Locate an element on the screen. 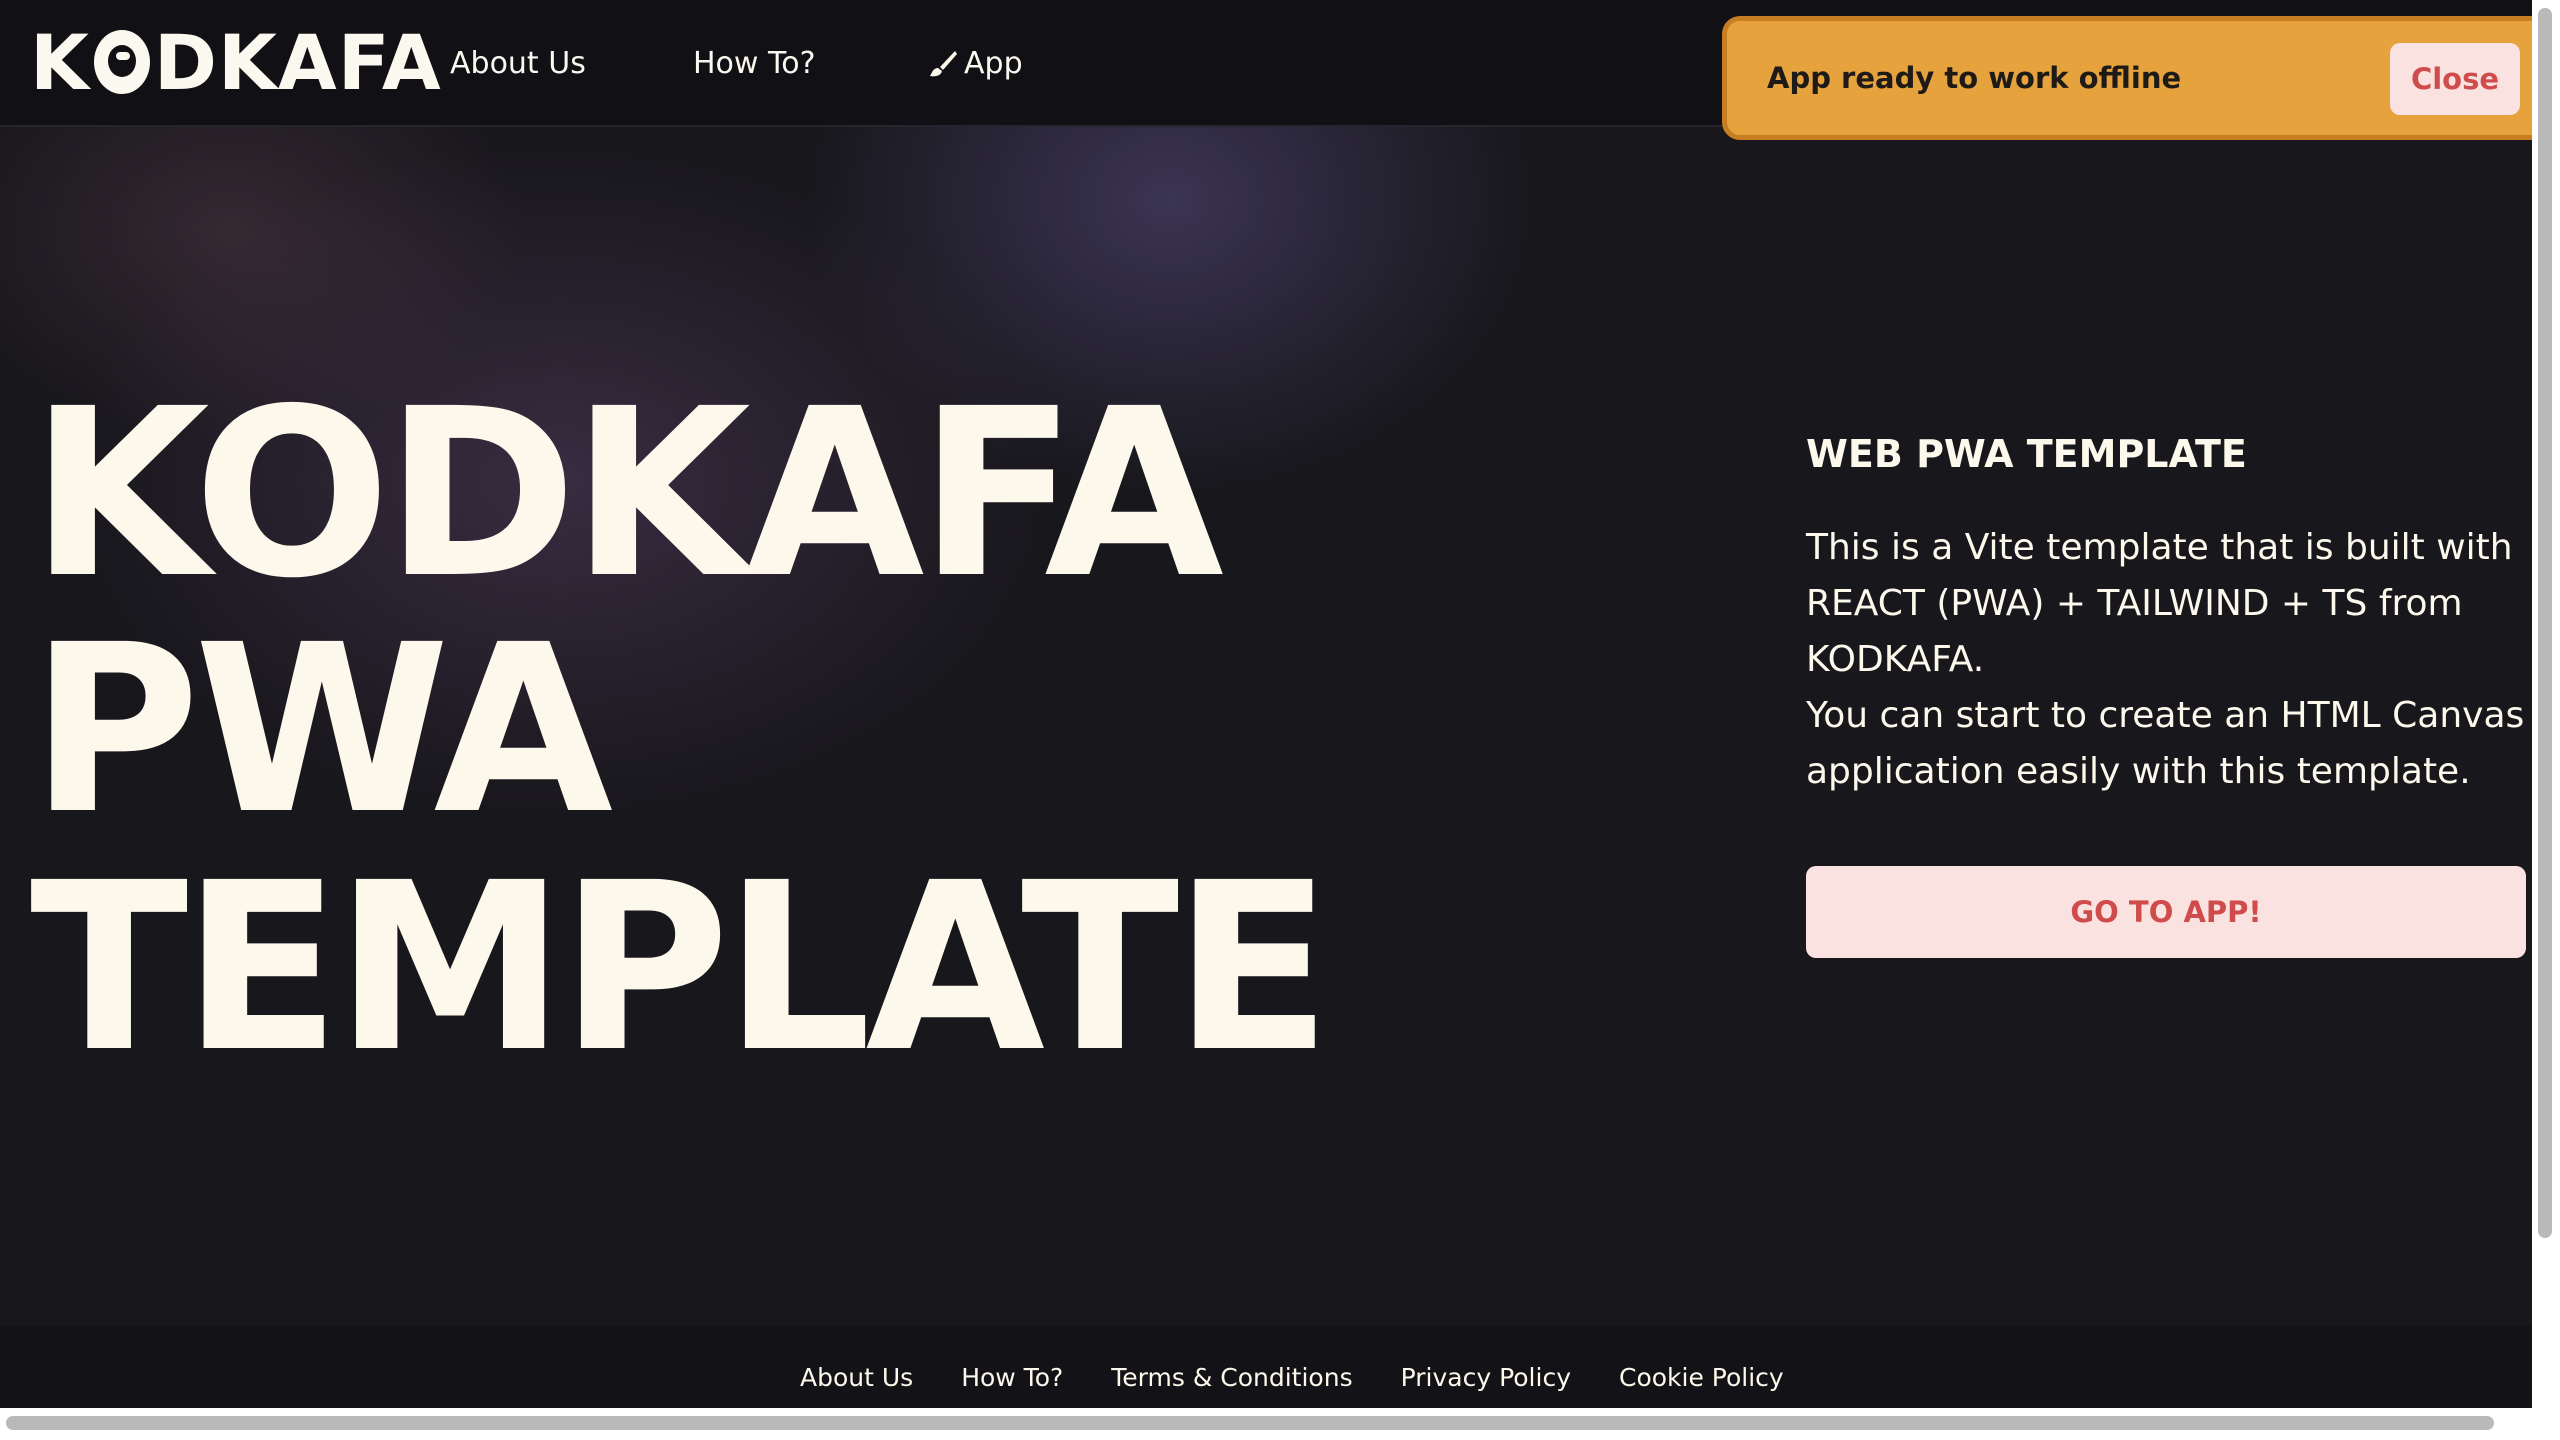  kodkafa-logo: K DKAFA is located at coordinates (236, 62).